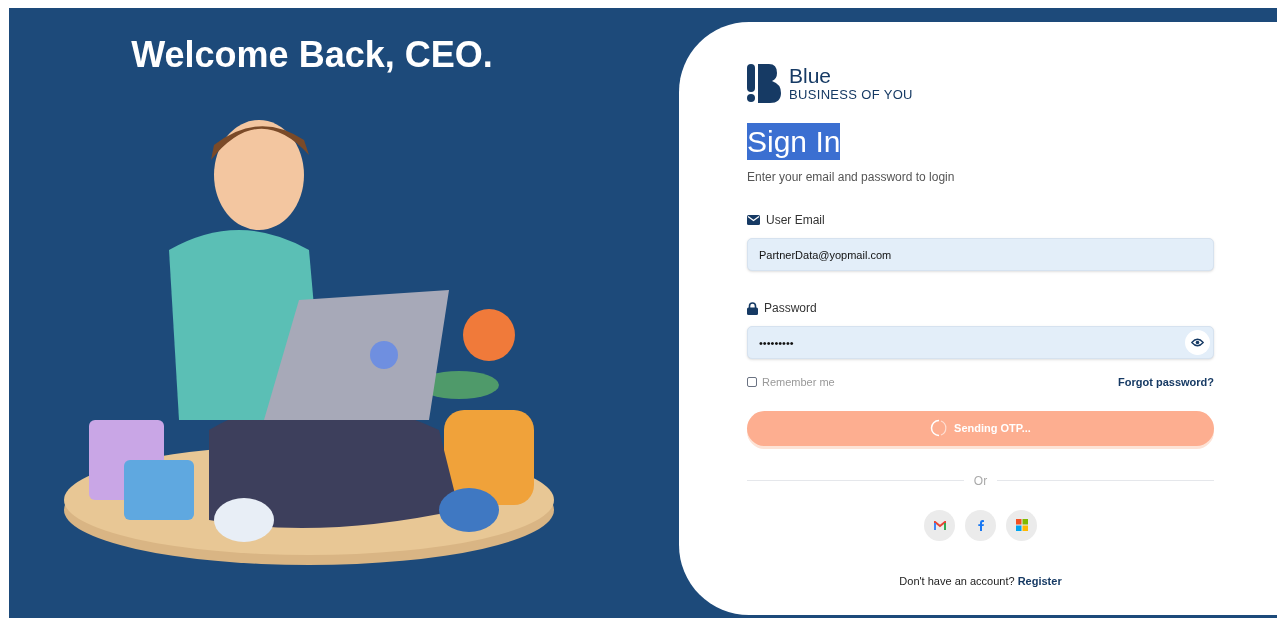 This screenshot has height=620, width=1277. I want to click on brand-tagline: BUSINESS OF YOU, so click(851, 94).